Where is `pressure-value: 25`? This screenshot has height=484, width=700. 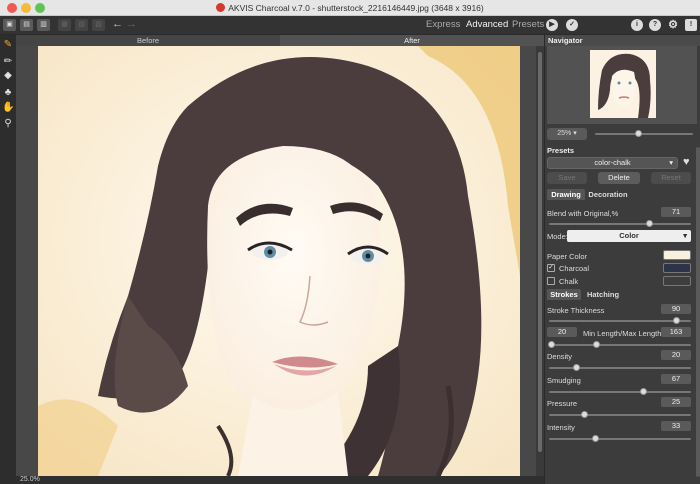 pressure-value: 25 is located at coordinates (676, 402).